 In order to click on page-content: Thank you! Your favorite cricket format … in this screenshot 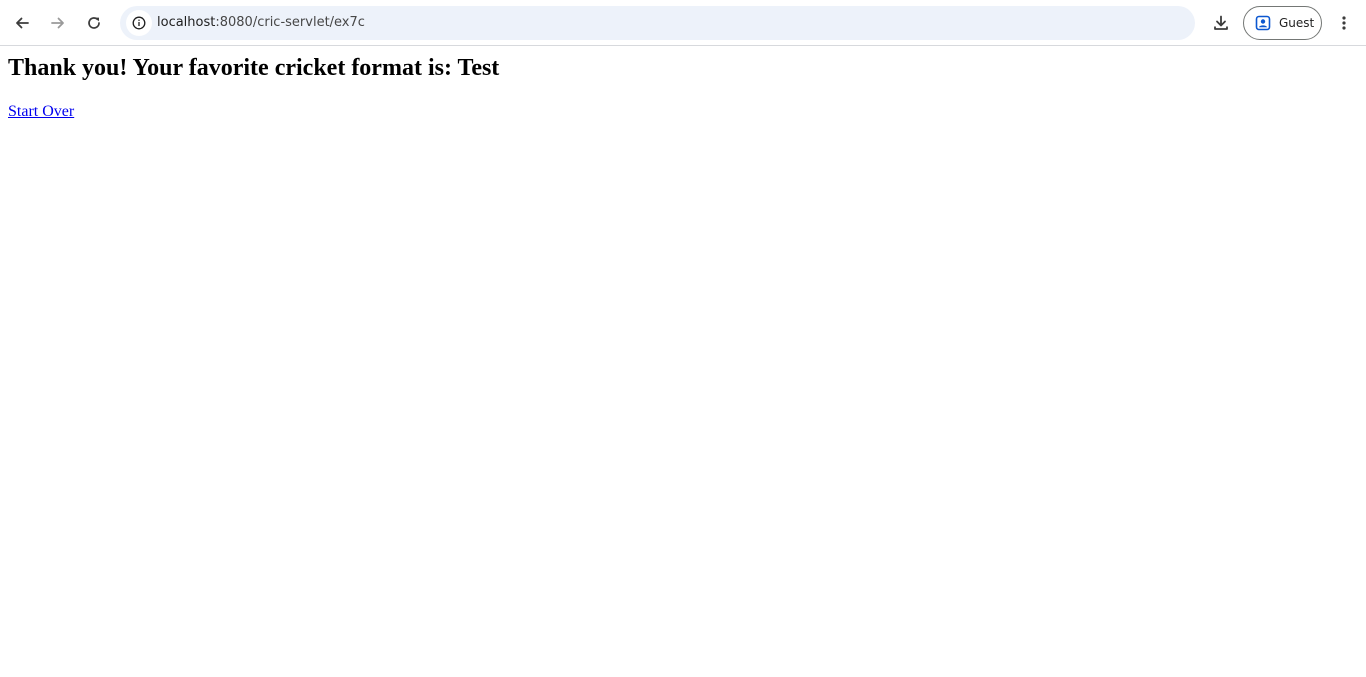, I will do `click(683, 87)`.